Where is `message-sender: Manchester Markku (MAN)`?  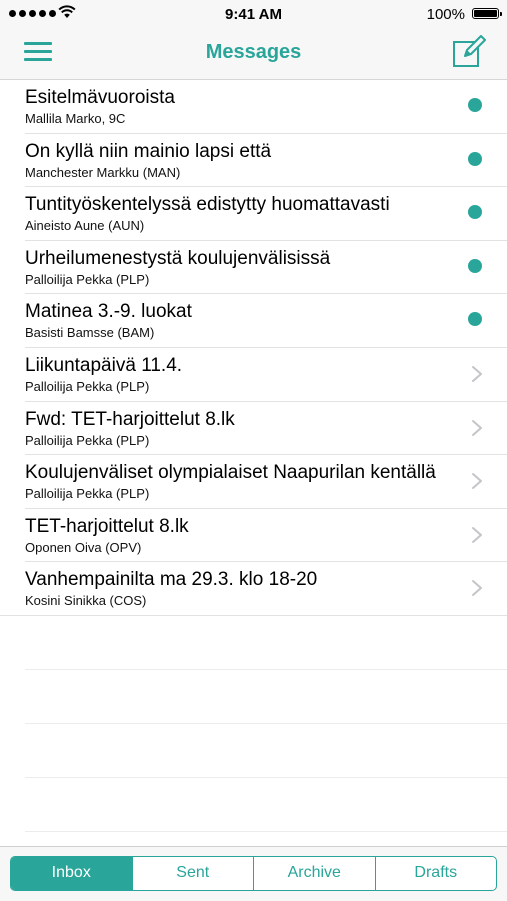
message-sender: Manchester Markku (MAN) is located at coordinates (103, 172).